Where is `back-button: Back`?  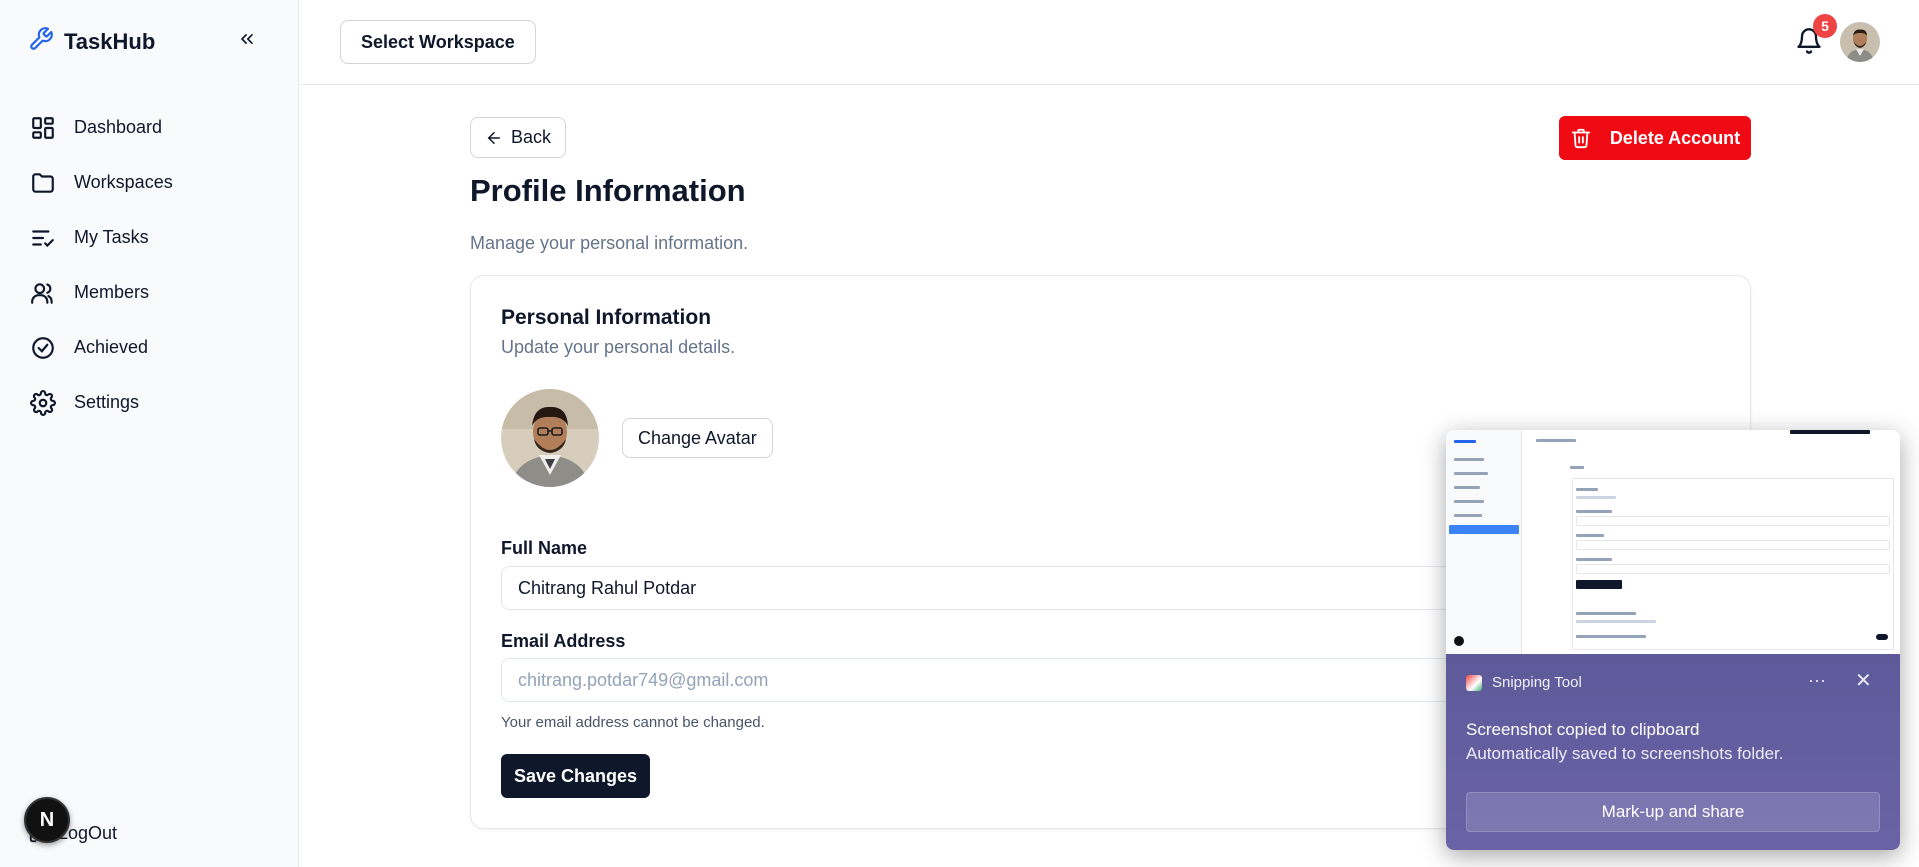 back-button: Back is located at coordinates (518, 137).